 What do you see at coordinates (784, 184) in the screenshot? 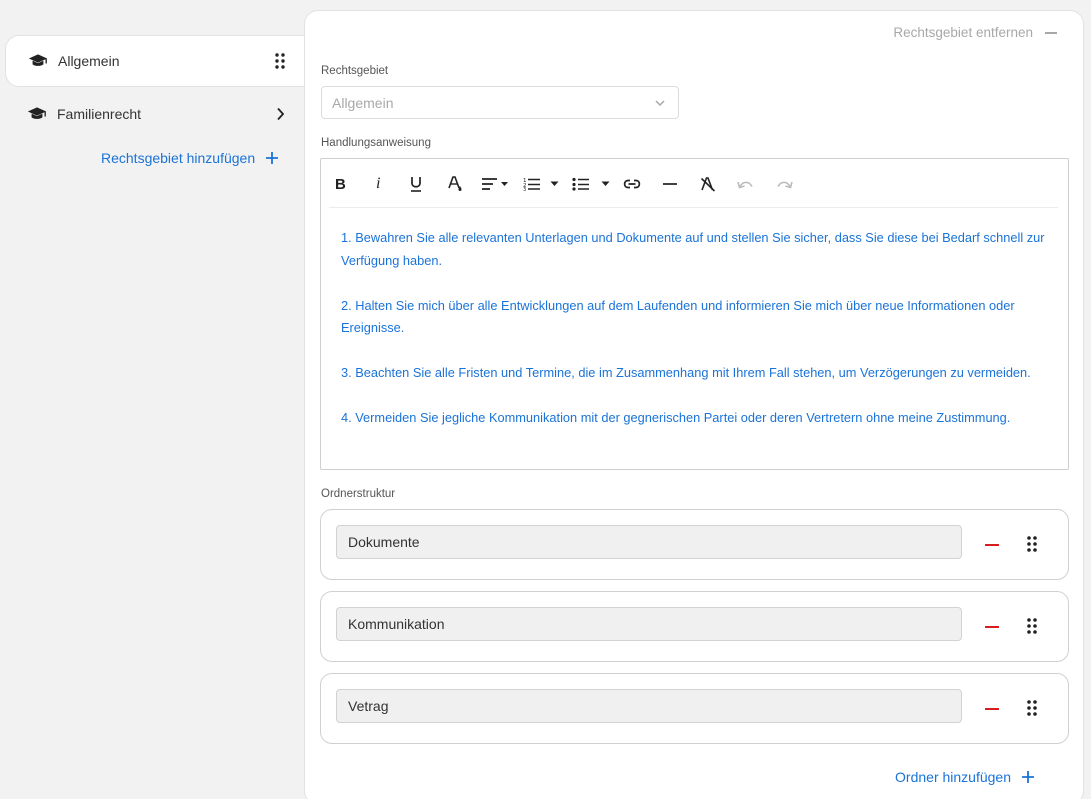
I see `redo-button` at bounding box center [784, 184].